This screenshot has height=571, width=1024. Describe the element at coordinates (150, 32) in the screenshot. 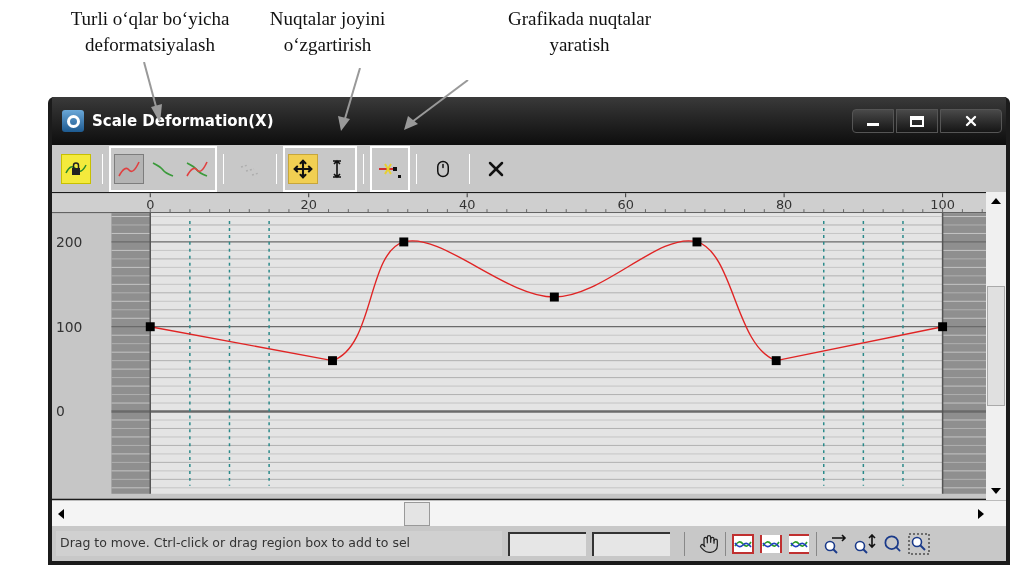

I see `callout-label: Turli o‘qlar bo‘yicha deformatsiyalash` at that location.